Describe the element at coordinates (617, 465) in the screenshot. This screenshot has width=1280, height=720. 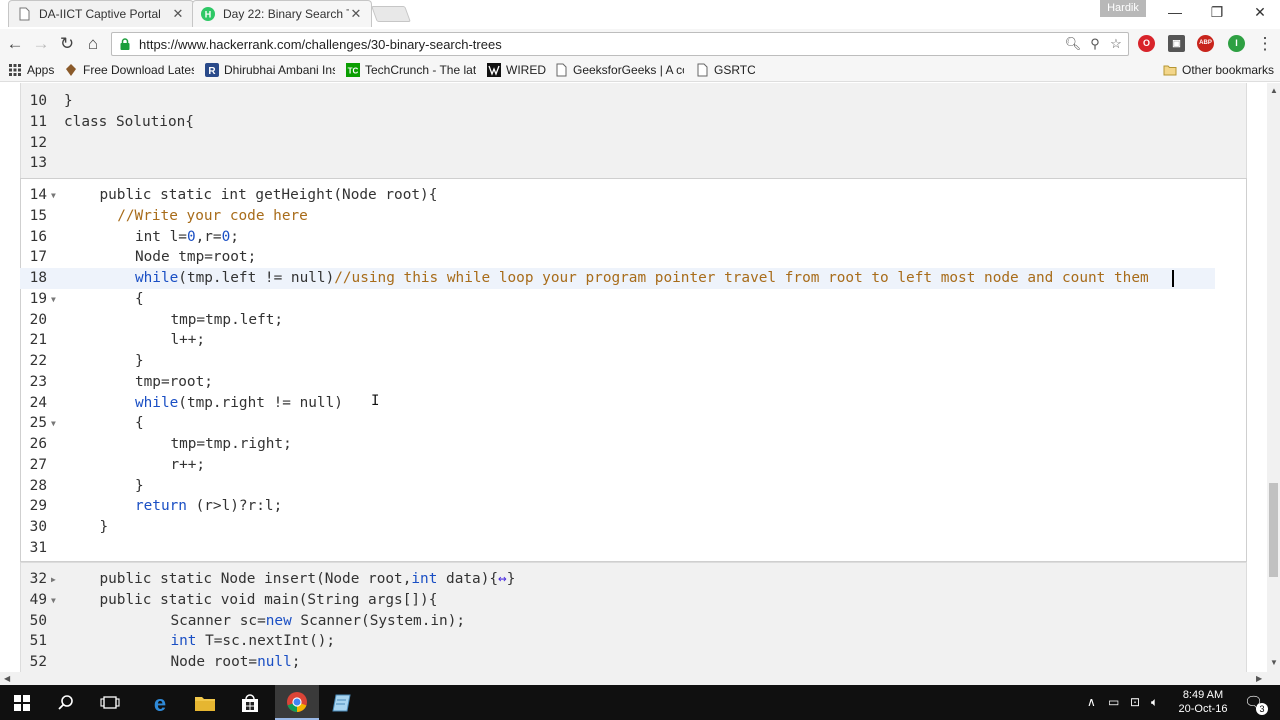
I see `code-line: 27 r++;` at that location.